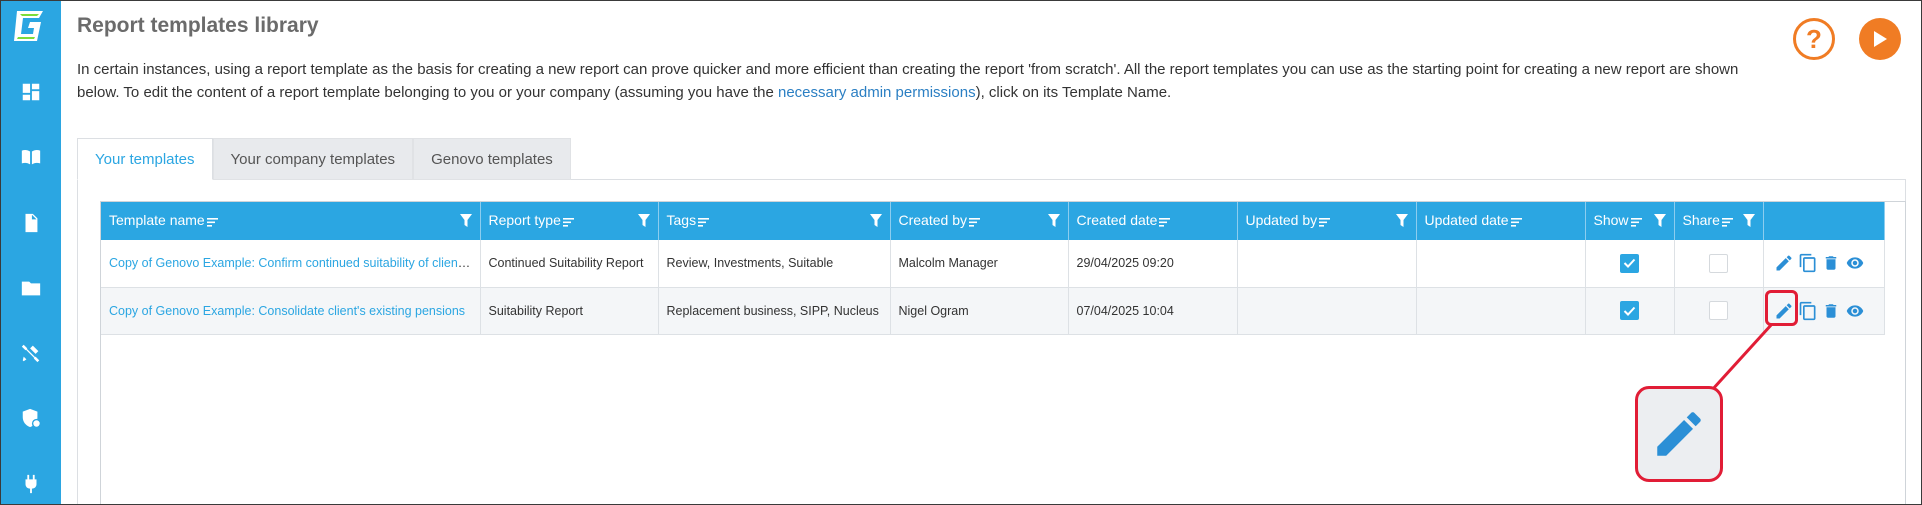 This screenshot has height=505, width=1922. I want to click on page-title: Report templates library, so click(198, 25).